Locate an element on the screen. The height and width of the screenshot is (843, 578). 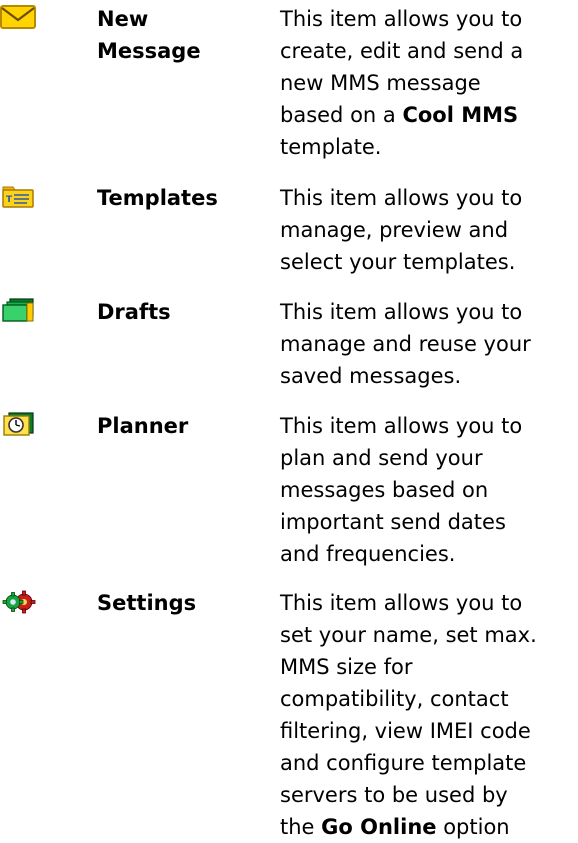
gears-icon is located at coordinates (19, 602).